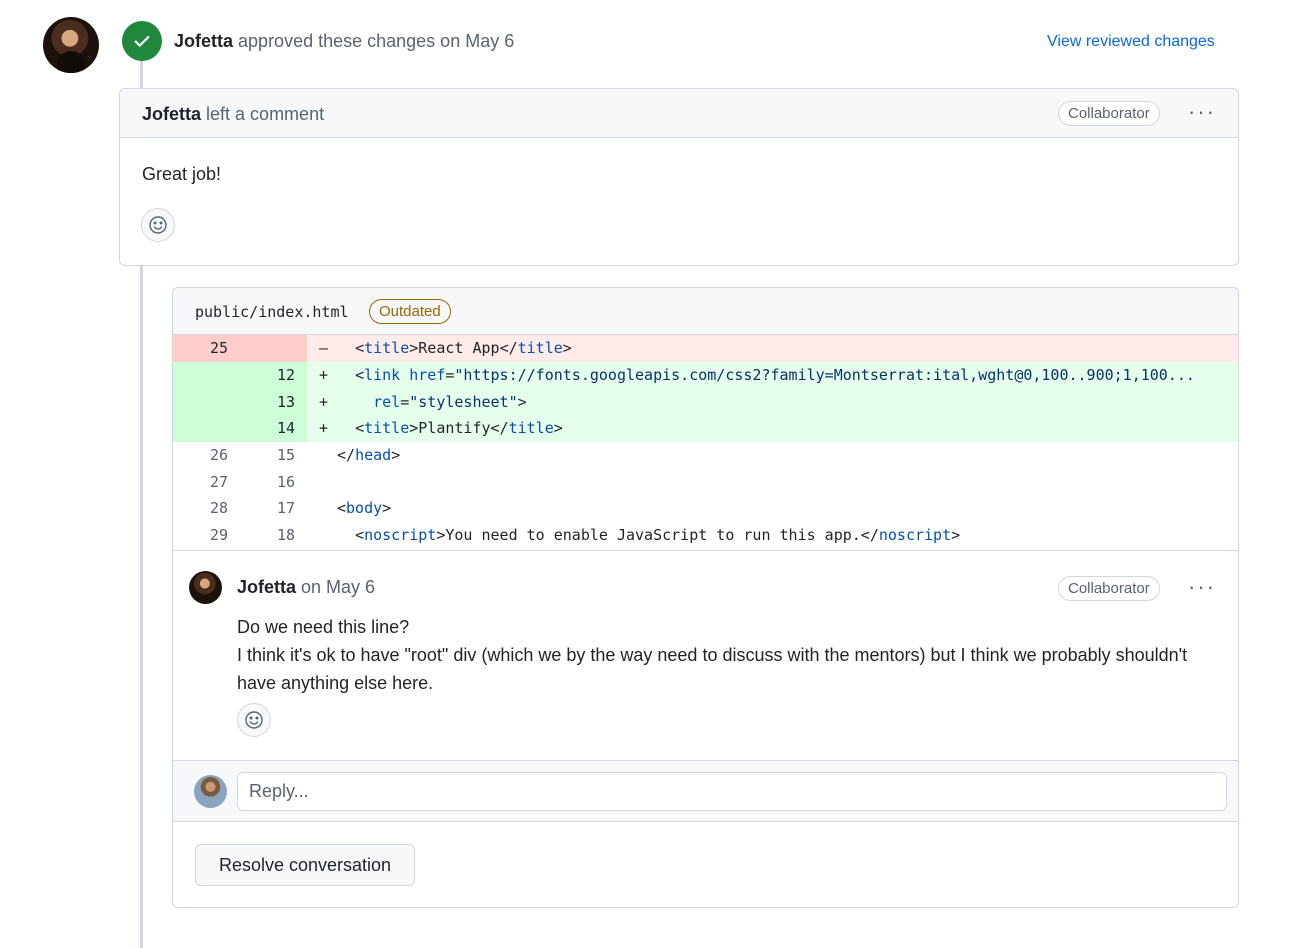  Describe the element at coordinates (705, 455) in the screenshot. I see `diff-row: 26 15 </head>` at that location.